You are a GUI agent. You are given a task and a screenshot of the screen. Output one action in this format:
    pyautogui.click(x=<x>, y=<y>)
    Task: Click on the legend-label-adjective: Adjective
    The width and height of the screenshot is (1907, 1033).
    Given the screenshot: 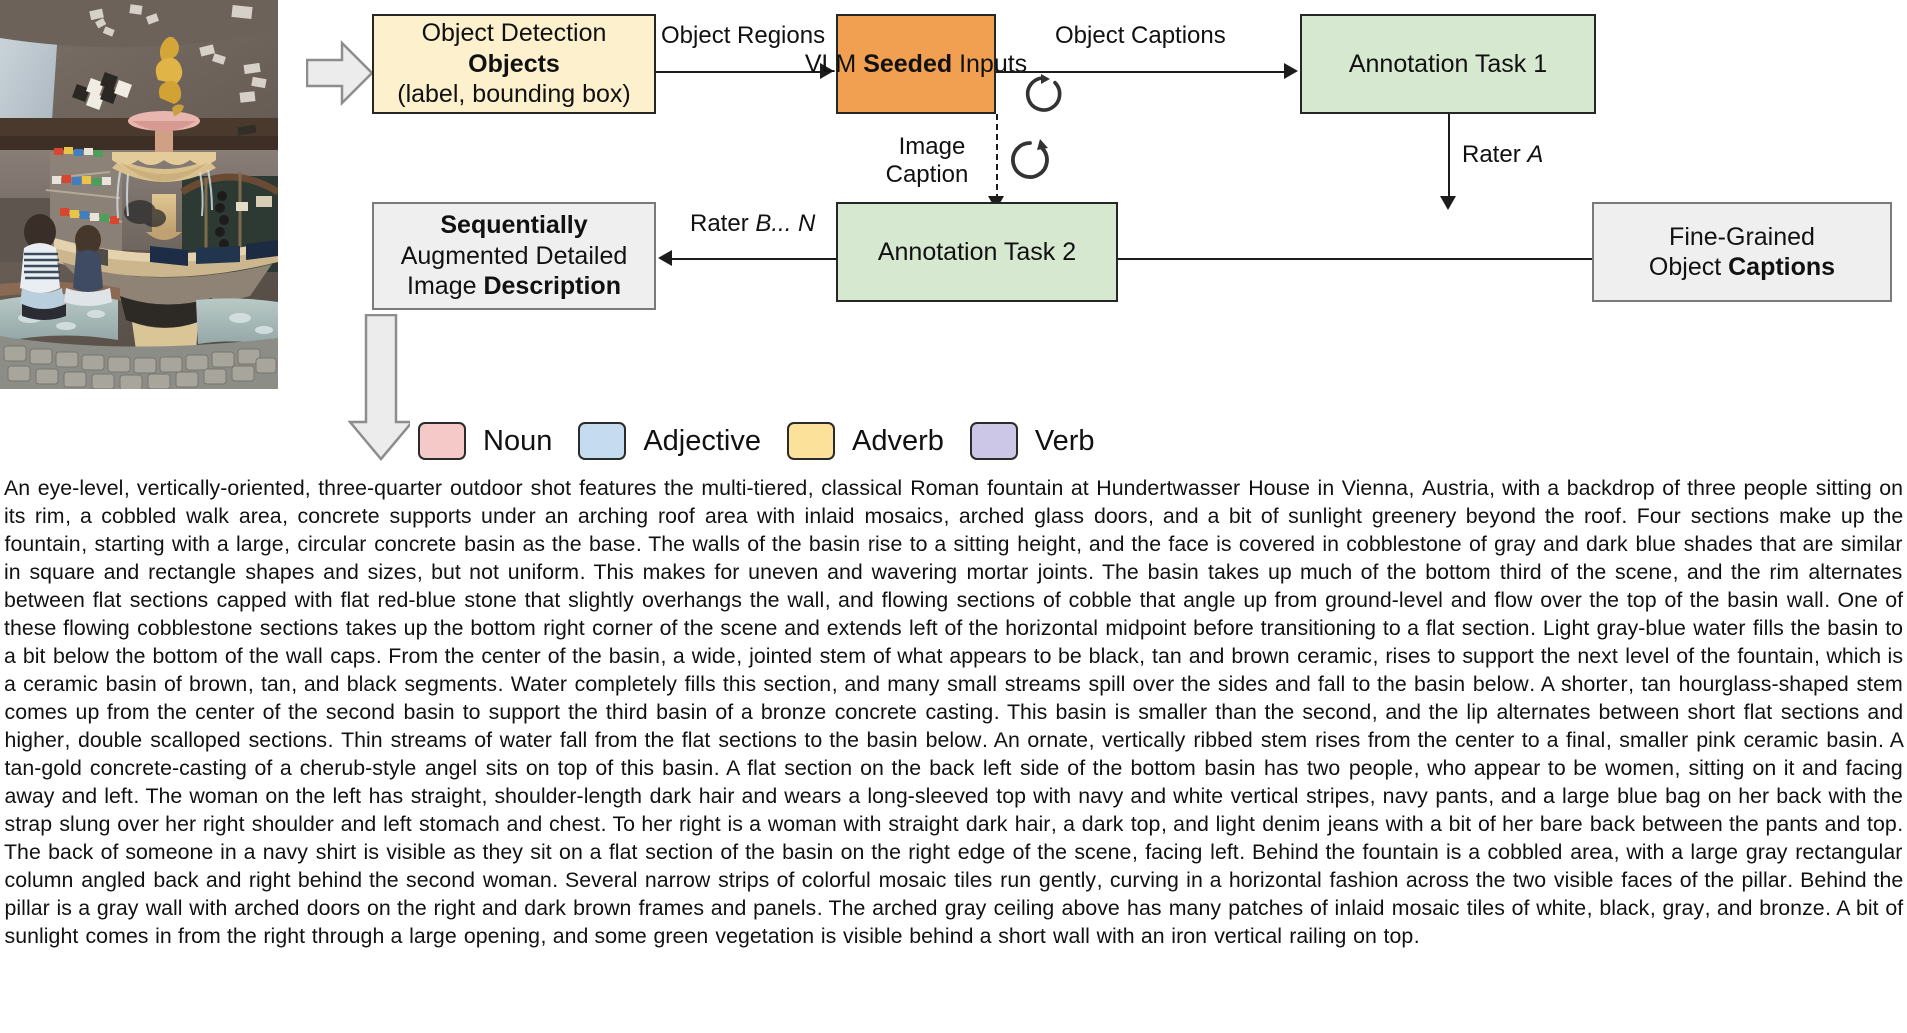 What is the action you would take?
    pyautogui.click(x=702, y=440)
    